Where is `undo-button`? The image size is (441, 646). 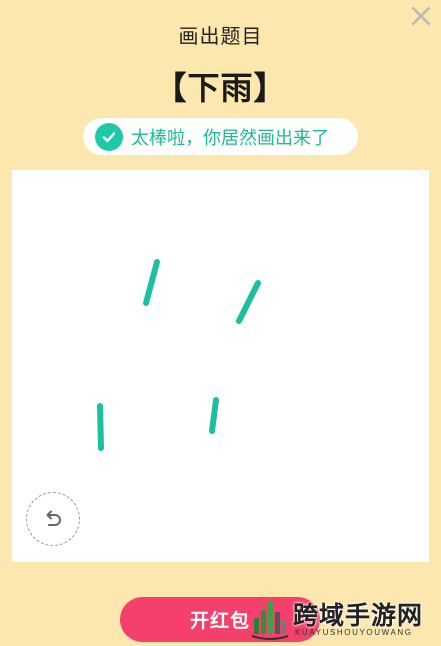
undo-button is located at coordinates (53, 519).